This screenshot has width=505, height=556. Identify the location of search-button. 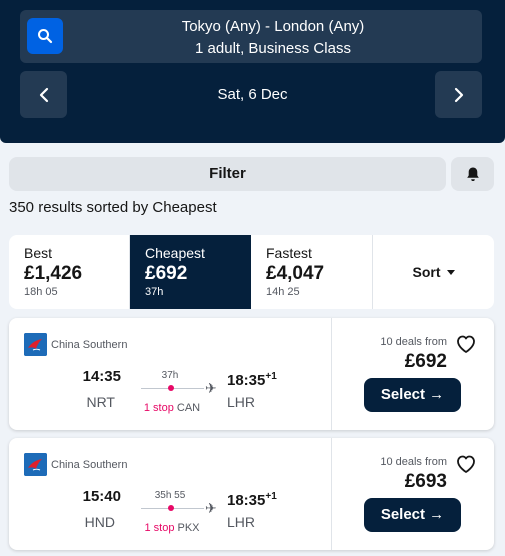
(45, 36).